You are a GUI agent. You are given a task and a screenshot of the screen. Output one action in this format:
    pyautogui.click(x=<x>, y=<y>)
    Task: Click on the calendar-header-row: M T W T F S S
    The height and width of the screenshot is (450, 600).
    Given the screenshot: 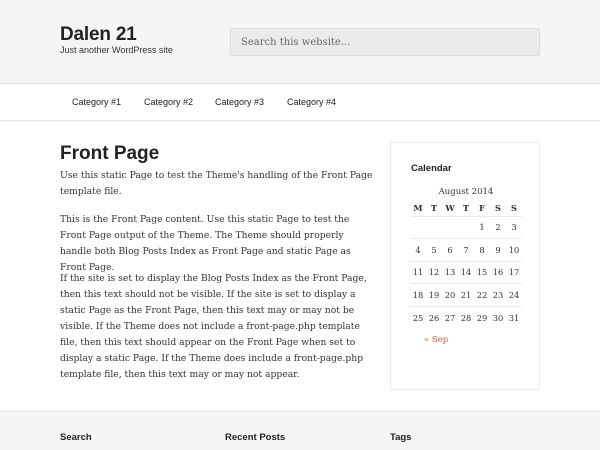 What is the action you would take?
    pyautogui.click(x=466, y=208)
    